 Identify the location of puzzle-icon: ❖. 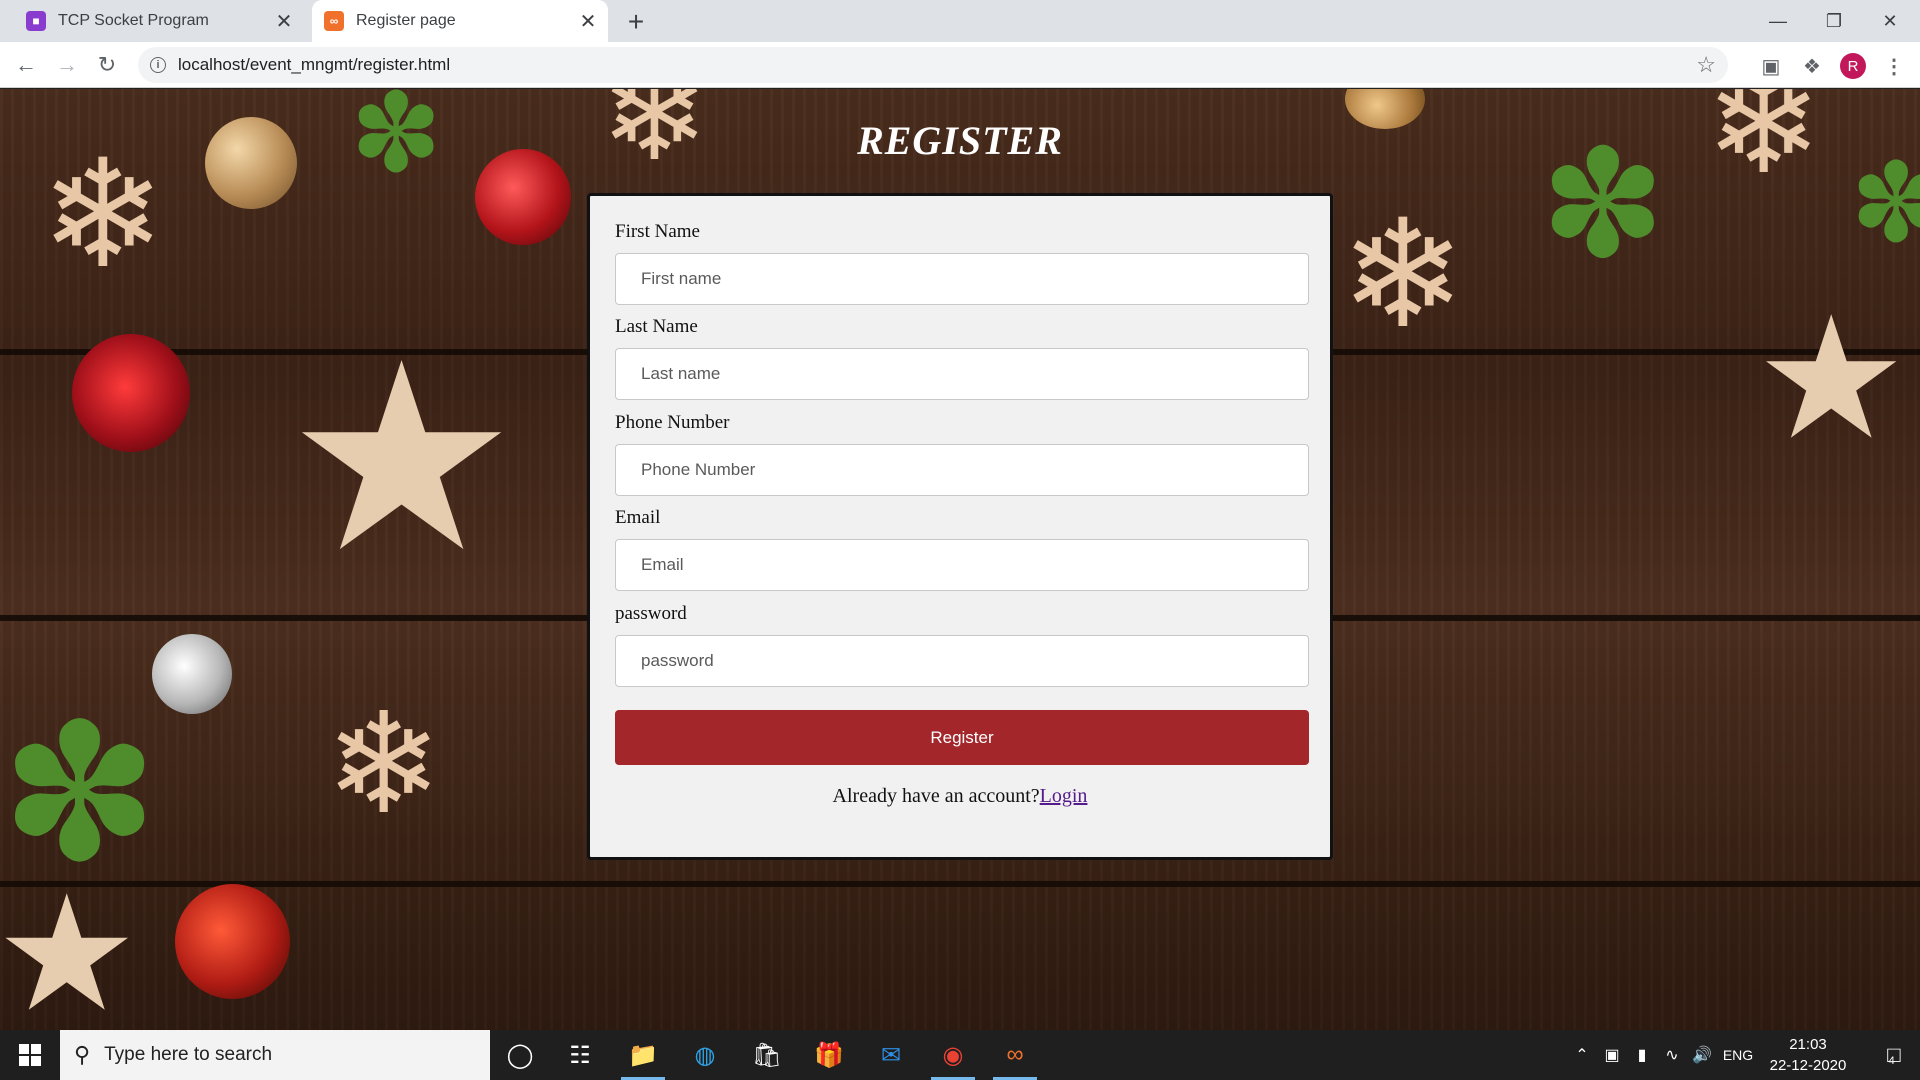
(1812, 66).